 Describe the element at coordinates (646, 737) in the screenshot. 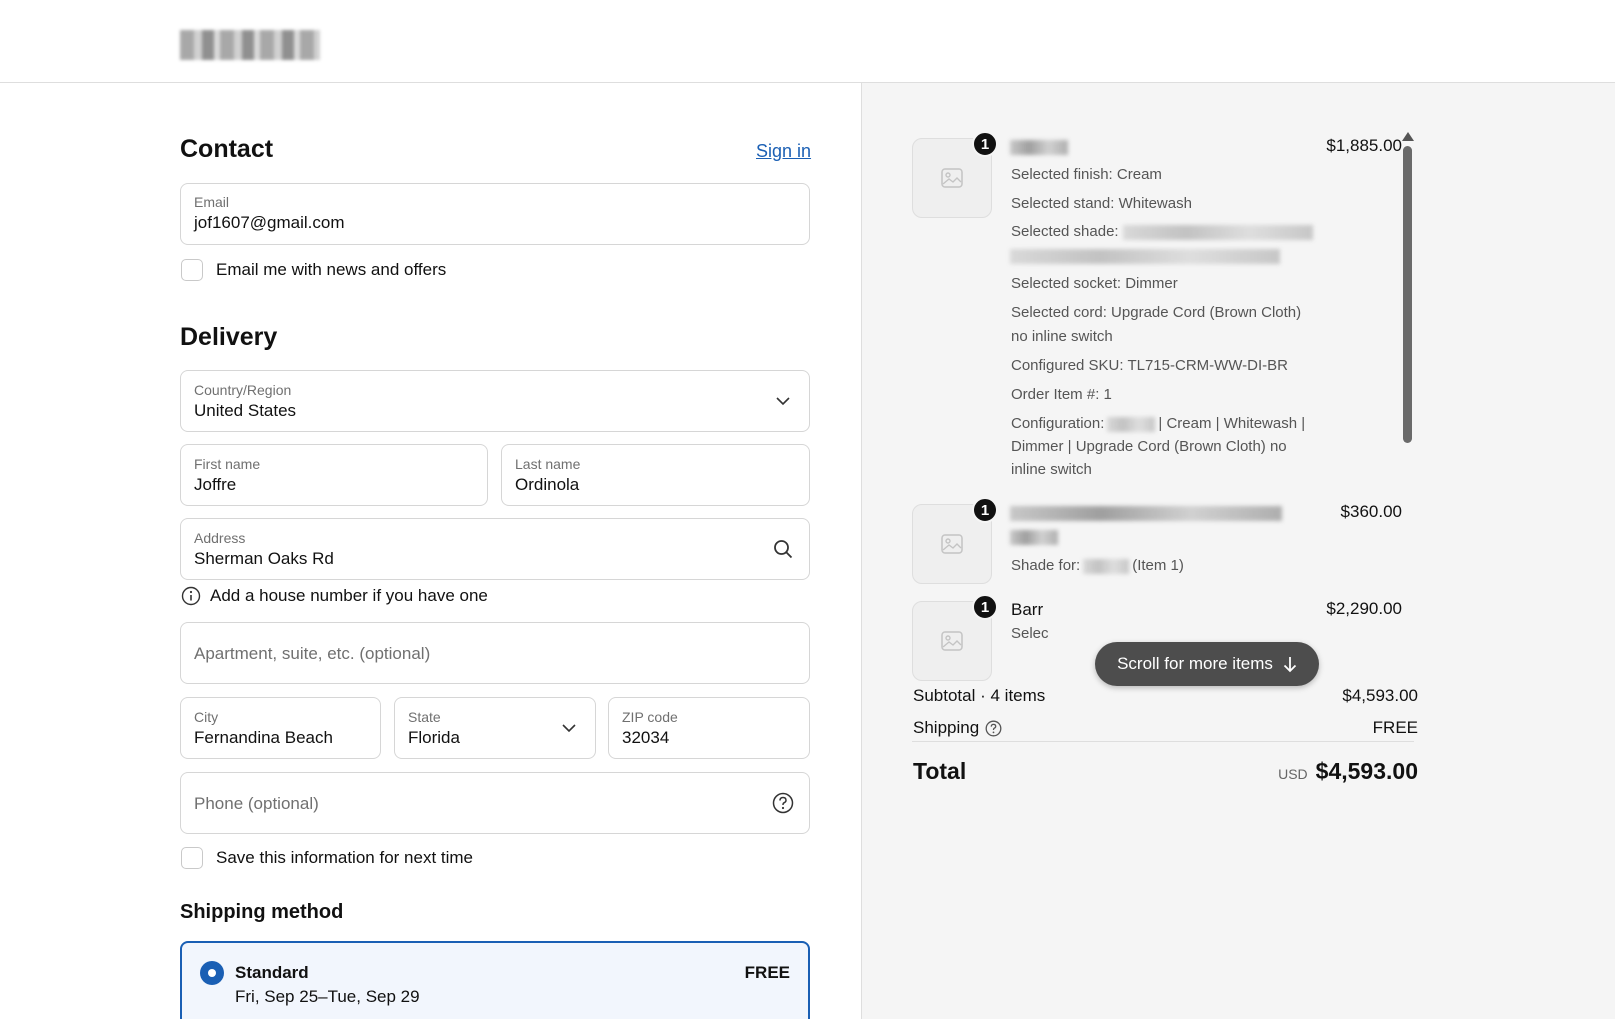

I see `zip-value: 32034` at that location.